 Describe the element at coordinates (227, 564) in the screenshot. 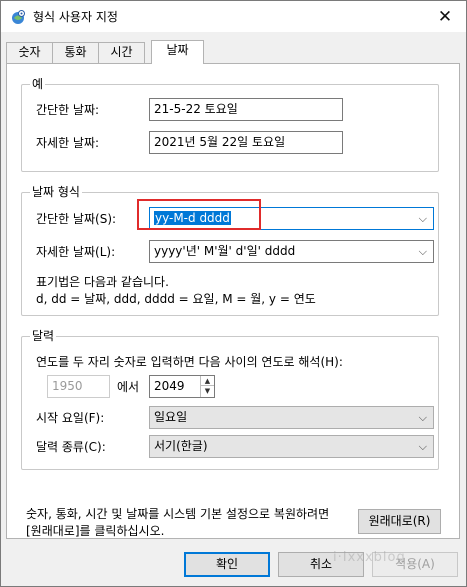

I see `ok-button: 확인` at that location.